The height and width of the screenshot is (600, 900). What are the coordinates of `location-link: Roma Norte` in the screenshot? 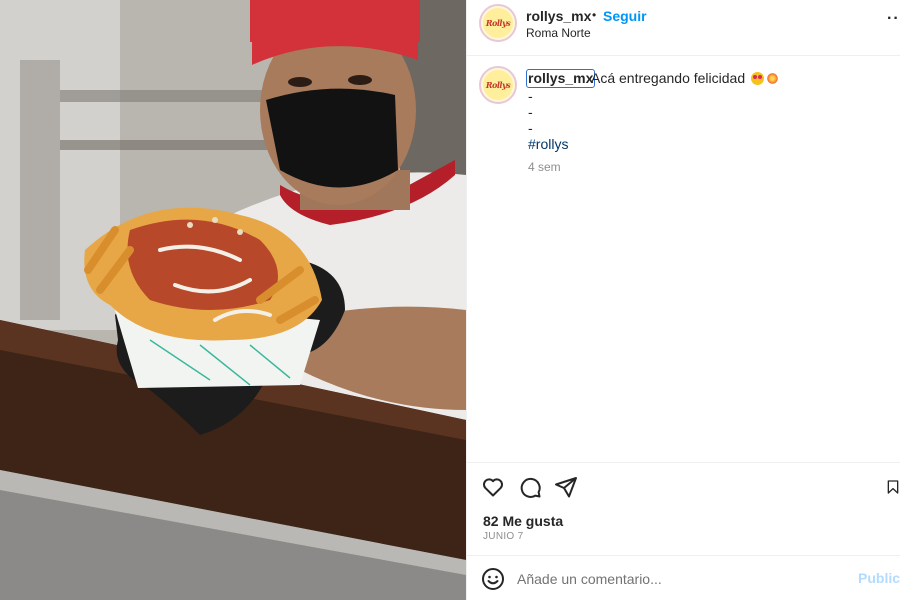 It's located at (558, 33).